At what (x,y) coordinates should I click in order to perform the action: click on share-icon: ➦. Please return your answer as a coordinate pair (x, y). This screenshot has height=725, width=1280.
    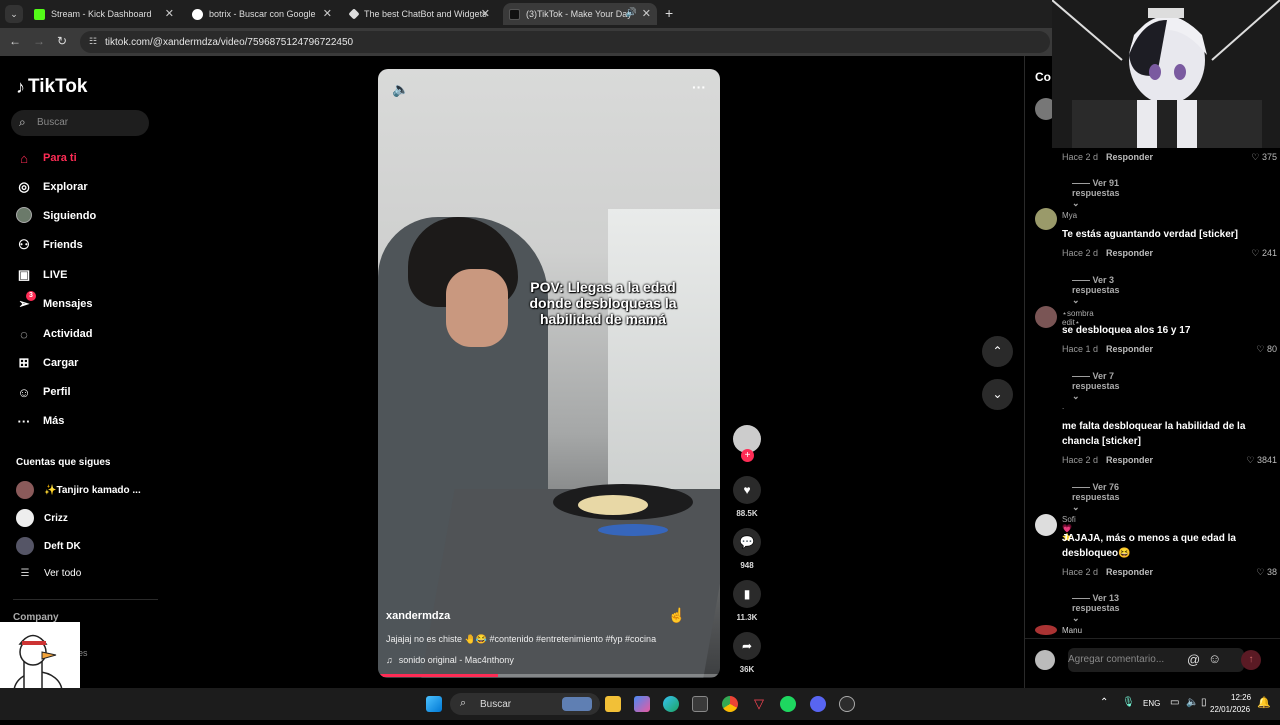
    Looking at the image, I should click on (747, 646).